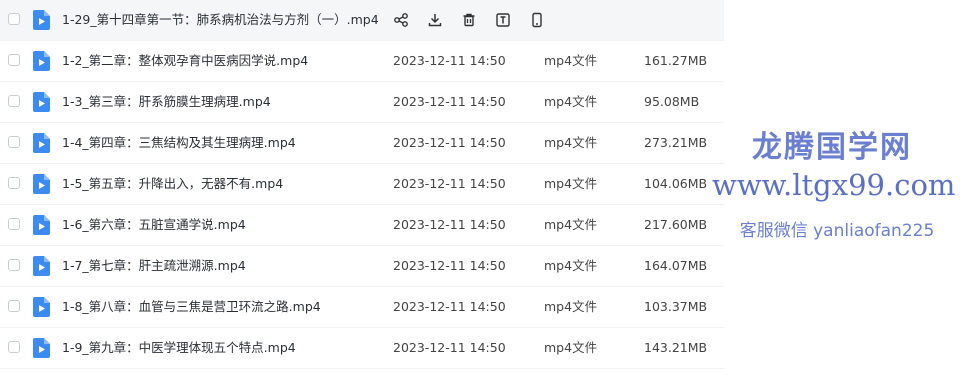 The width and height of the screenshot is (960, 375). Describe the element at coordinates (469, 20) in the screenshot. I see `delete-icon` at that location.